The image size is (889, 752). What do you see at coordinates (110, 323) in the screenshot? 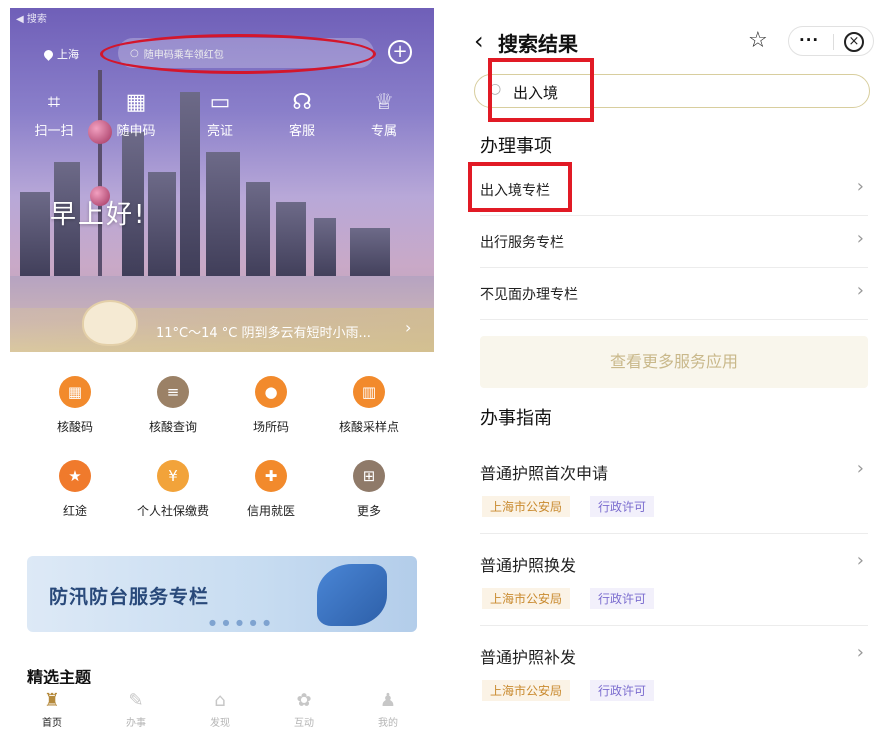
I see `mascot-icon` at bounding box center [110, 323].